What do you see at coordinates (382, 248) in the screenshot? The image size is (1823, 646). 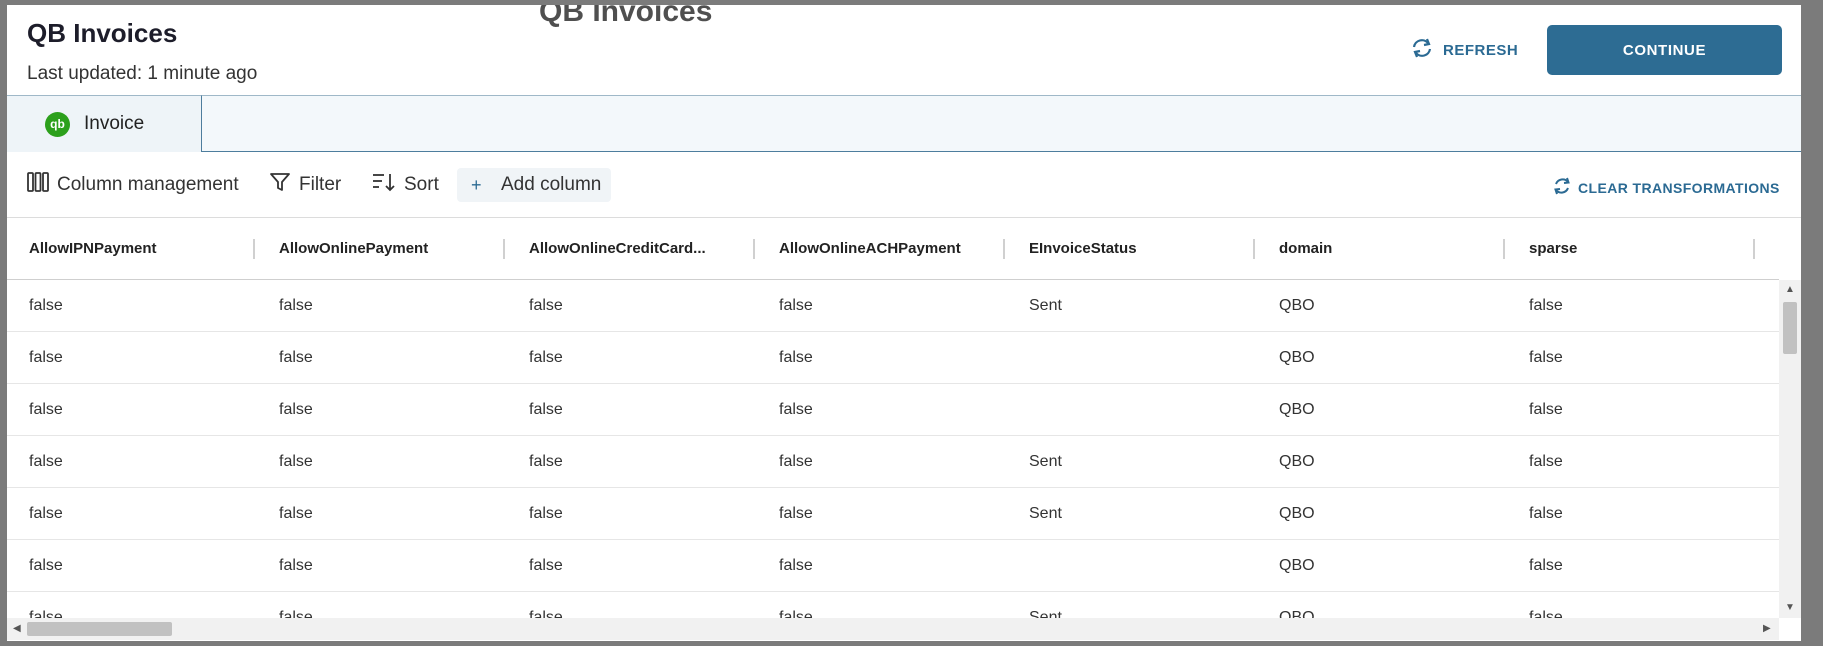 I see `column-header: AllowOnlinePayment` at bounding box center [382, 248].